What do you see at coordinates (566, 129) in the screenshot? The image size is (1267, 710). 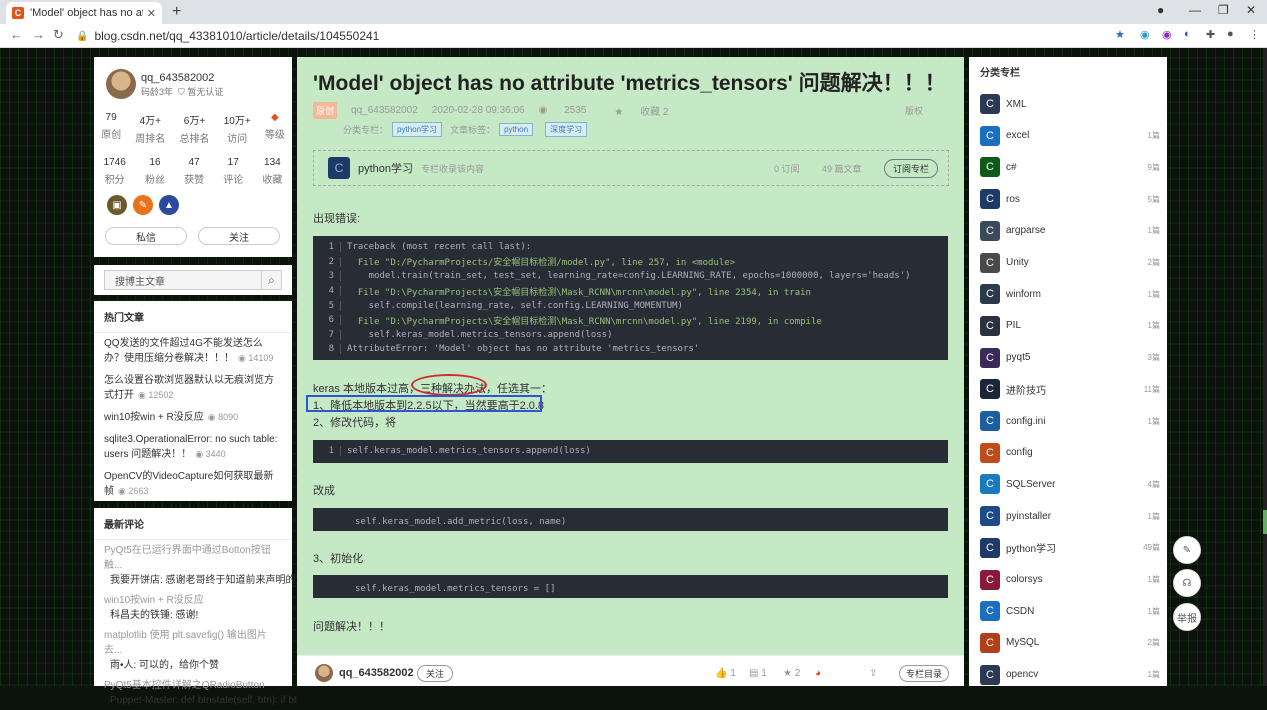 I see `tag-deep-learning: 深度学习` at bounding box center [566, 129].